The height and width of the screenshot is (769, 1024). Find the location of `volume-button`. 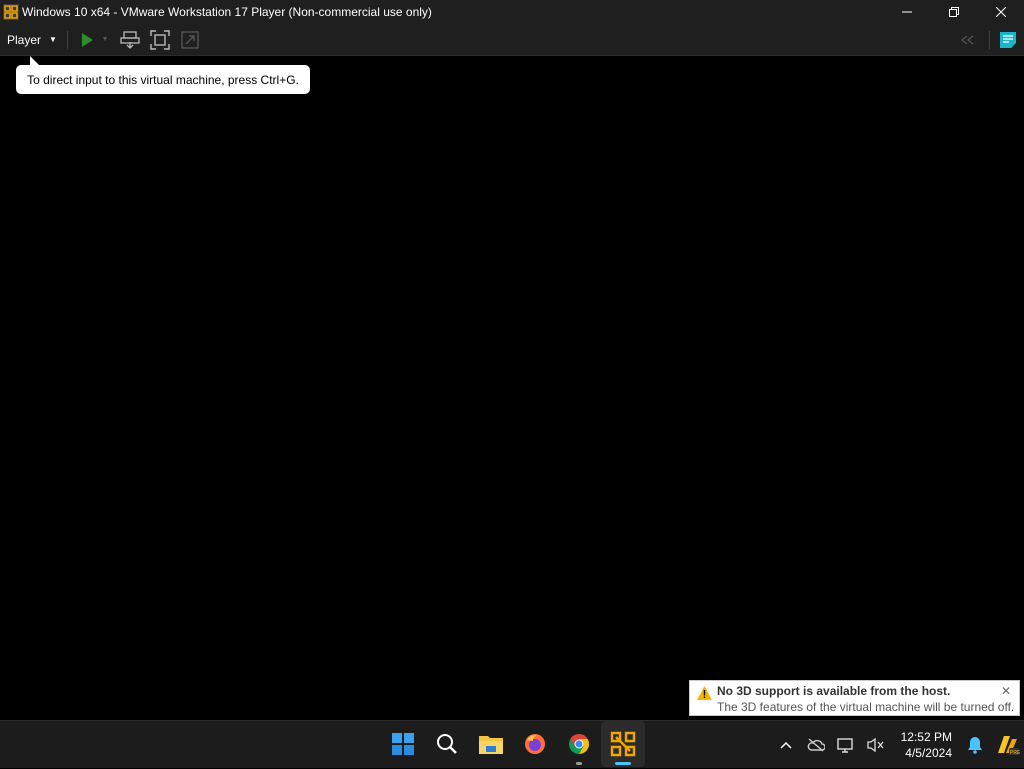

volume-button is located at coordinates (876, 745).